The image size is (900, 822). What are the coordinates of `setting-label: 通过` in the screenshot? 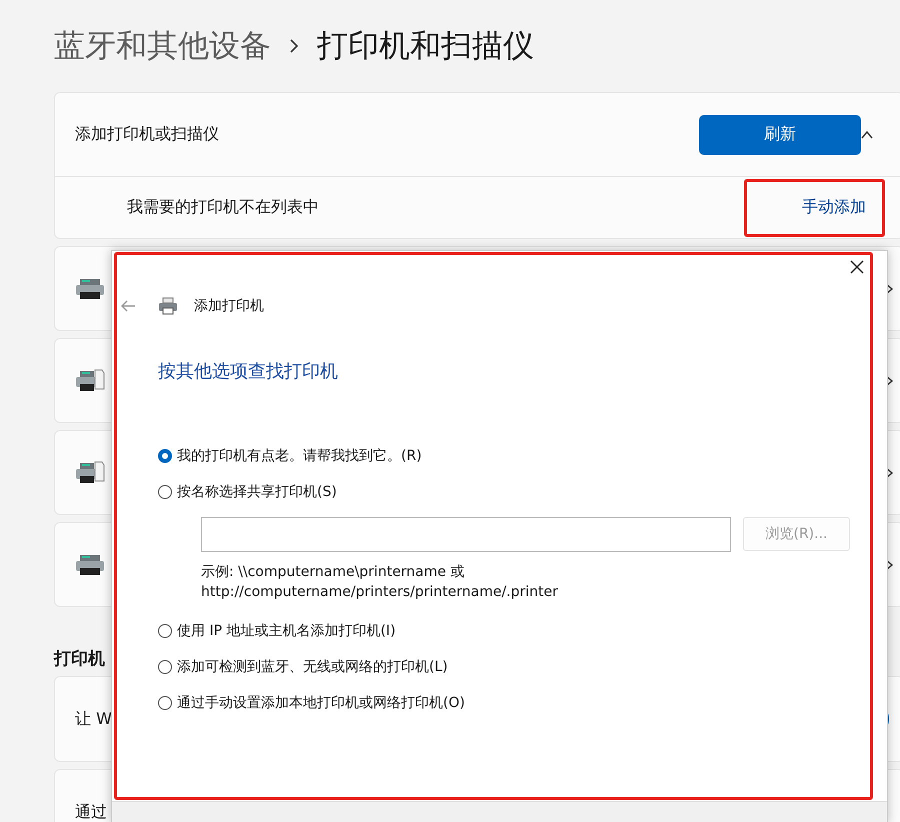 It's located at (91, 812).